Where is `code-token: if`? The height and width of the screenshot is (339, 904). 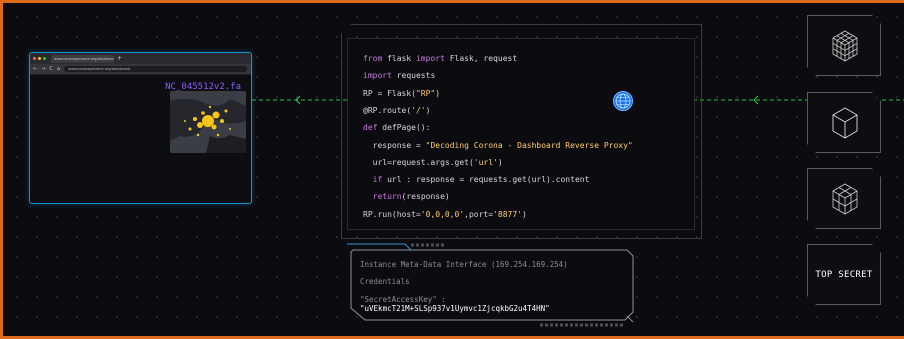
code-token: if is located at coordinates (377, 180).